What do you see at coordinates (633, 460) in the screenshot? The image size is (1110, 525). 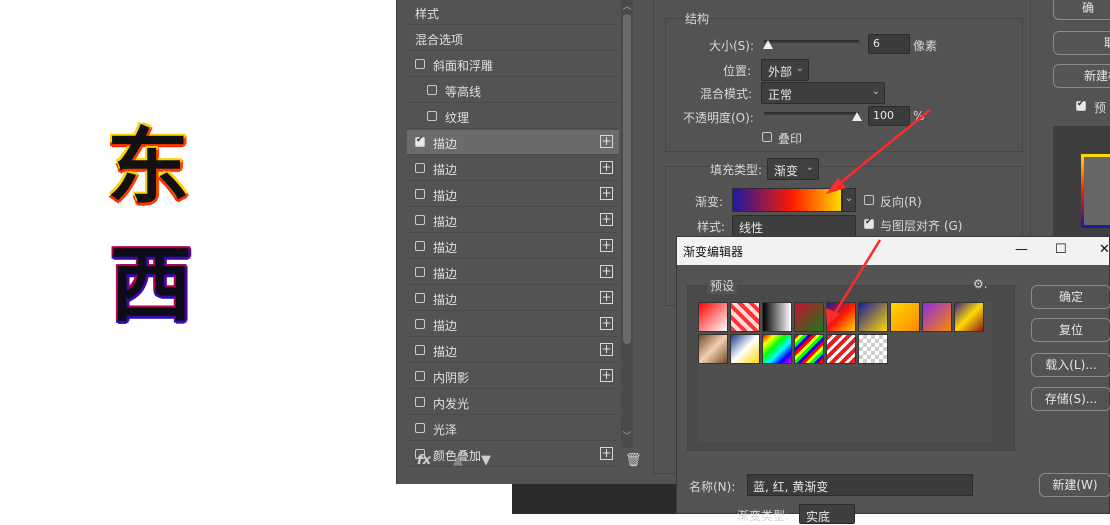 I see `trash-icon: 🗑` at bounding box center [633, 460].